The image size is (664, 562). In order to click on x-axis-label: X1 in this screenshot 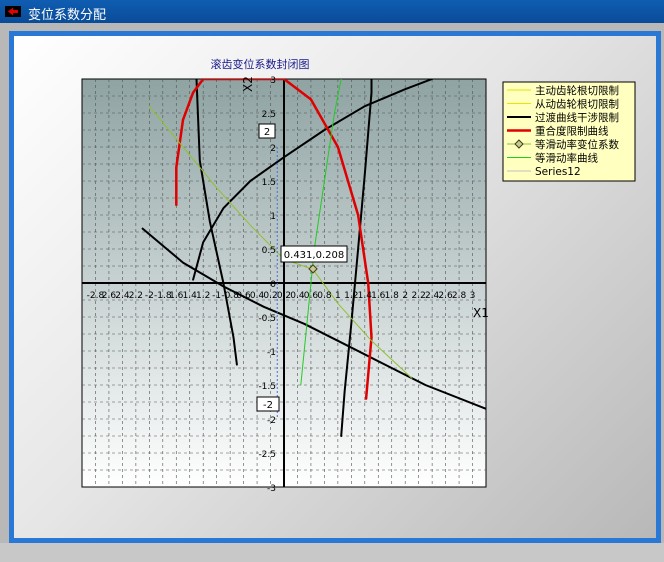, I will do `click(481, 313)`.